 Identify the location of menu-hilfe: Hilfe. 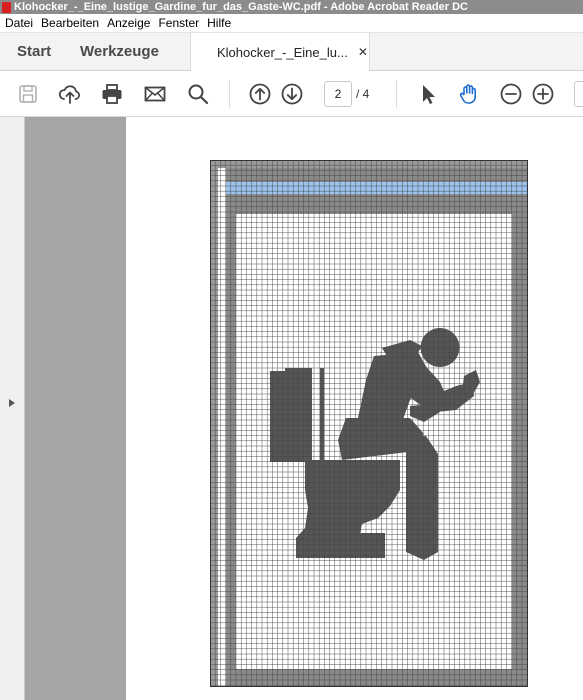
(218, 23).